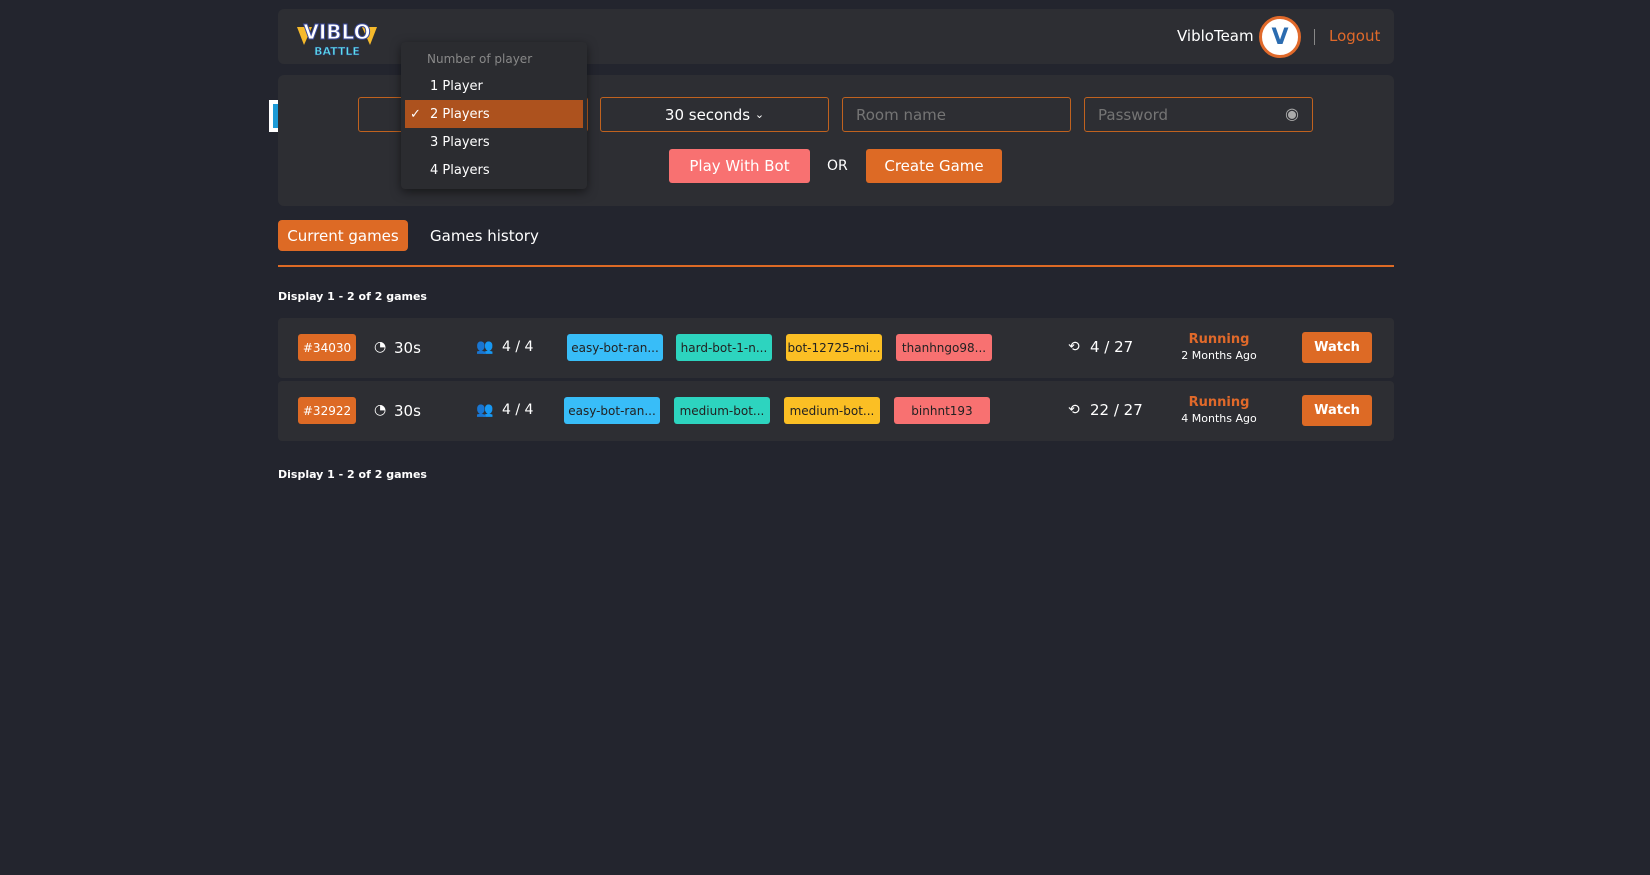 The image size is (1650, 875). What do you see at coordinates (327, 347) in the screenshot?
I see `game-id-badge: #34030` at bounding box center [327, 347].